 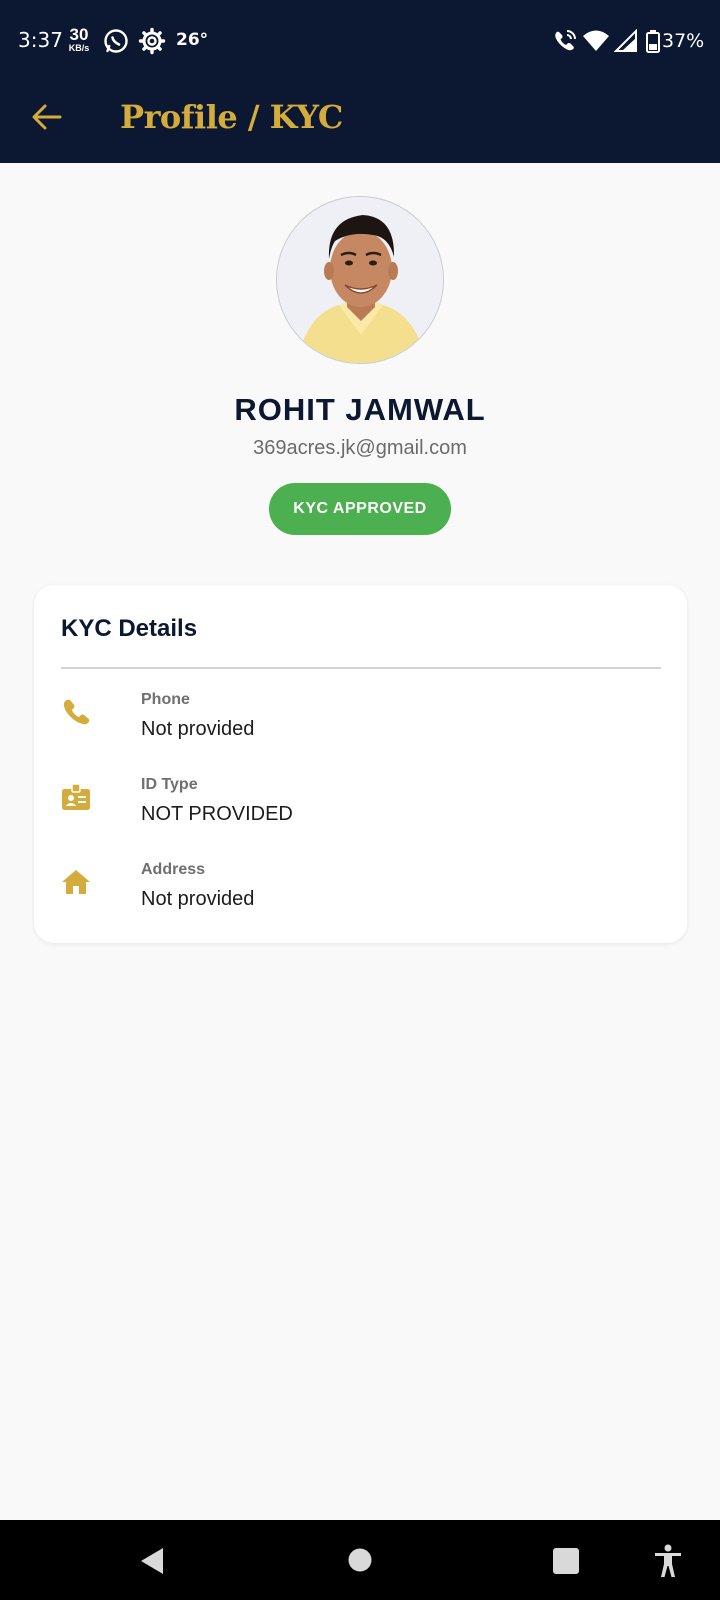 I want to click on page-title: Profile / KYC, so click(x=231, y=117).